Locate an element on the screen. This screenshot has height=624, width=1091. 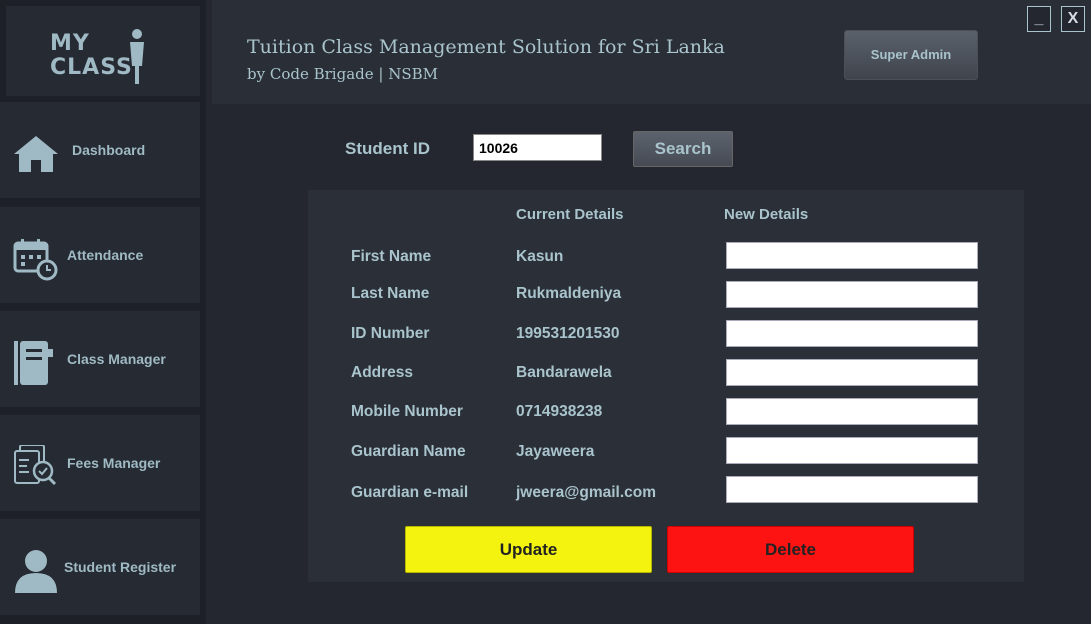
delete-button: Delete is located at coordinates (790, 549).